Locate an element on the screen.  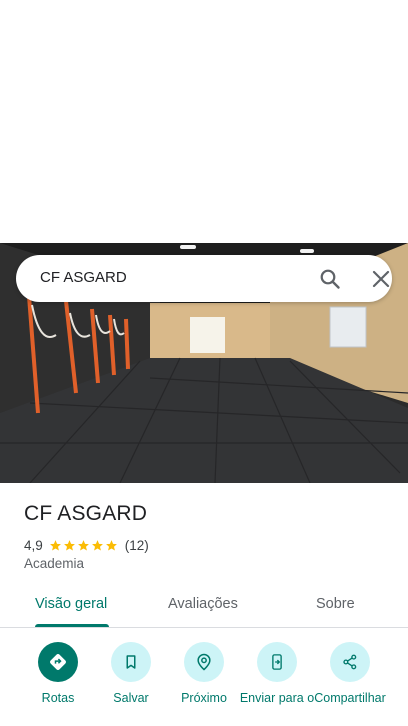
share-label: Compartilhar is located at coordinates (350, 698).